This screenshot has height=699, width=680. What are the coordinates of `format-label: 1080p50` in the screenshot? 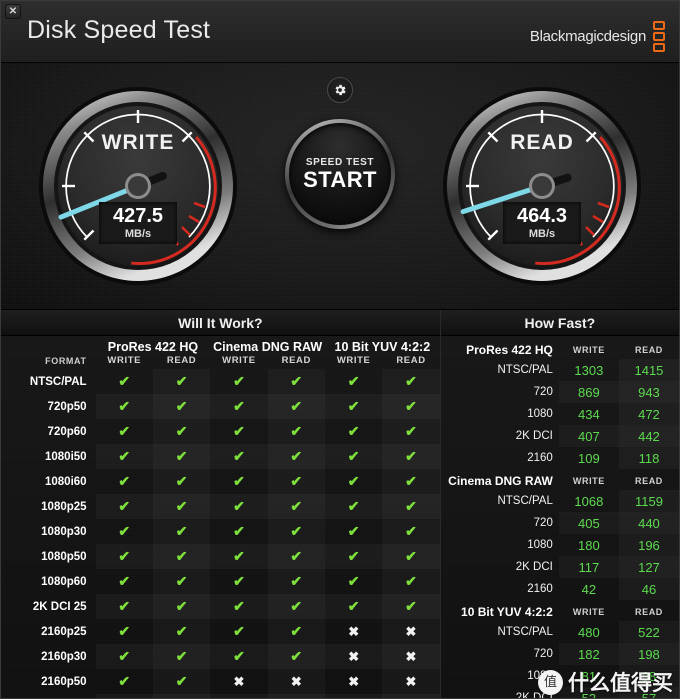 It's located at (64, 556).